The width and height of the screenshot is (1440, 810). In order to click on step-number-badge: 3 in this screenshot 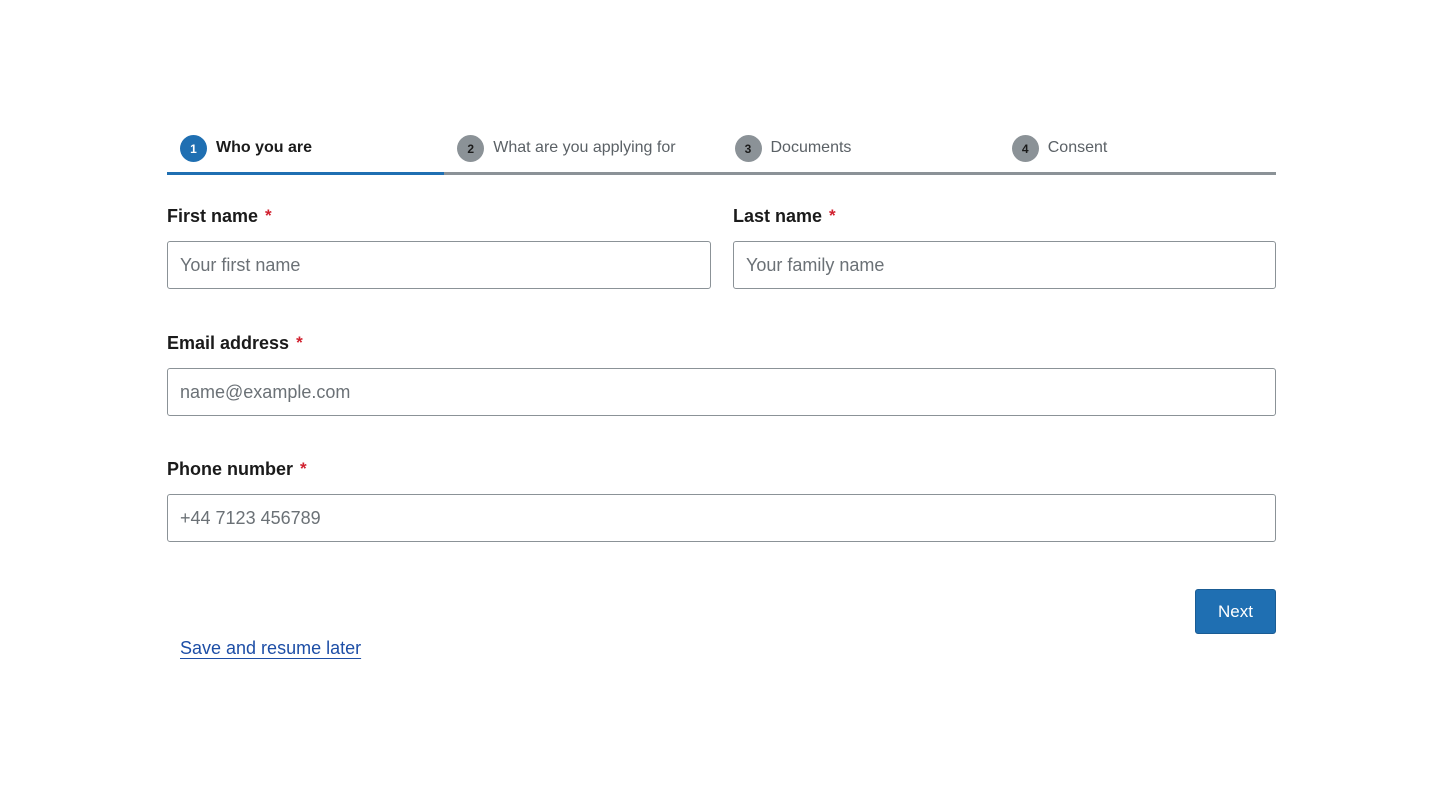, I will do `click(748, 148)`.